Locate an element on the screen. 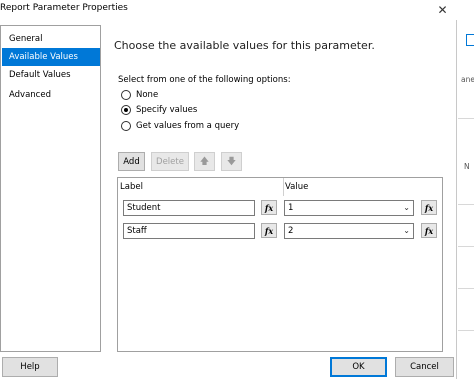 The image size is (474, 379). value-combo-row-1: 1 ⌄ is located at coordinates (349, 208).